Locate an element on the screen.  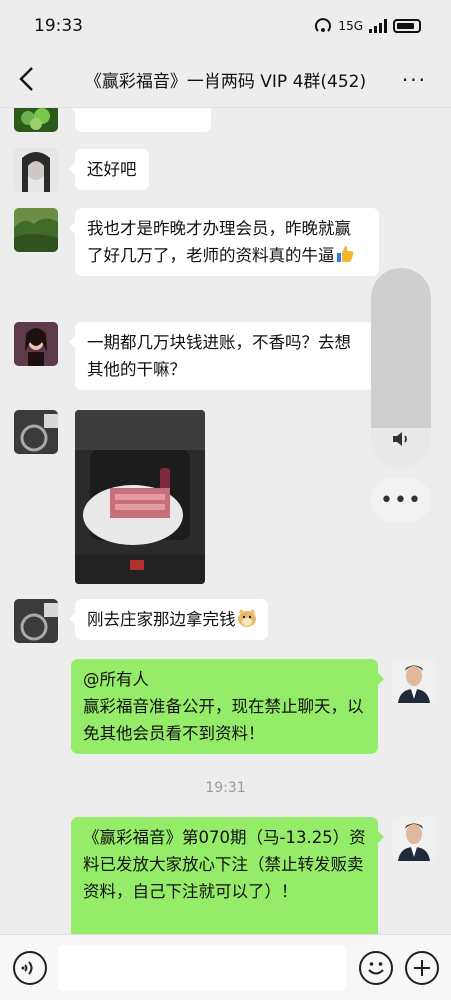
status-time: 19:33 is located at coordinates (58, 26).